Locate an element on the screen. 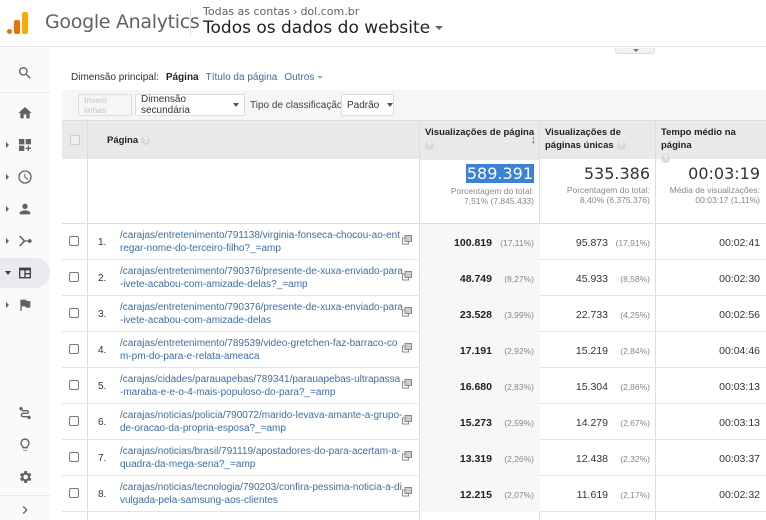 The height and width of the screenshot is (520, 766). sidebar-search is located at coordinates (25, 73).